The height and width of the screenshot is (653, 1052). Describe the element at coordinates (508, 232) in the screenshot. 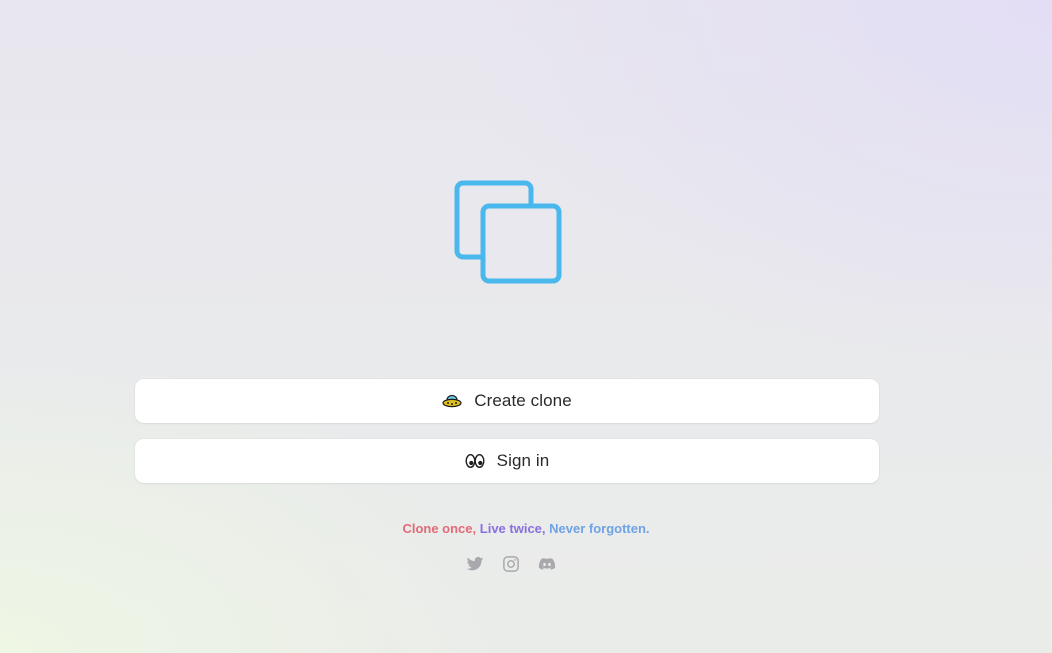

I see `app-logo-copy-icon` at that location.